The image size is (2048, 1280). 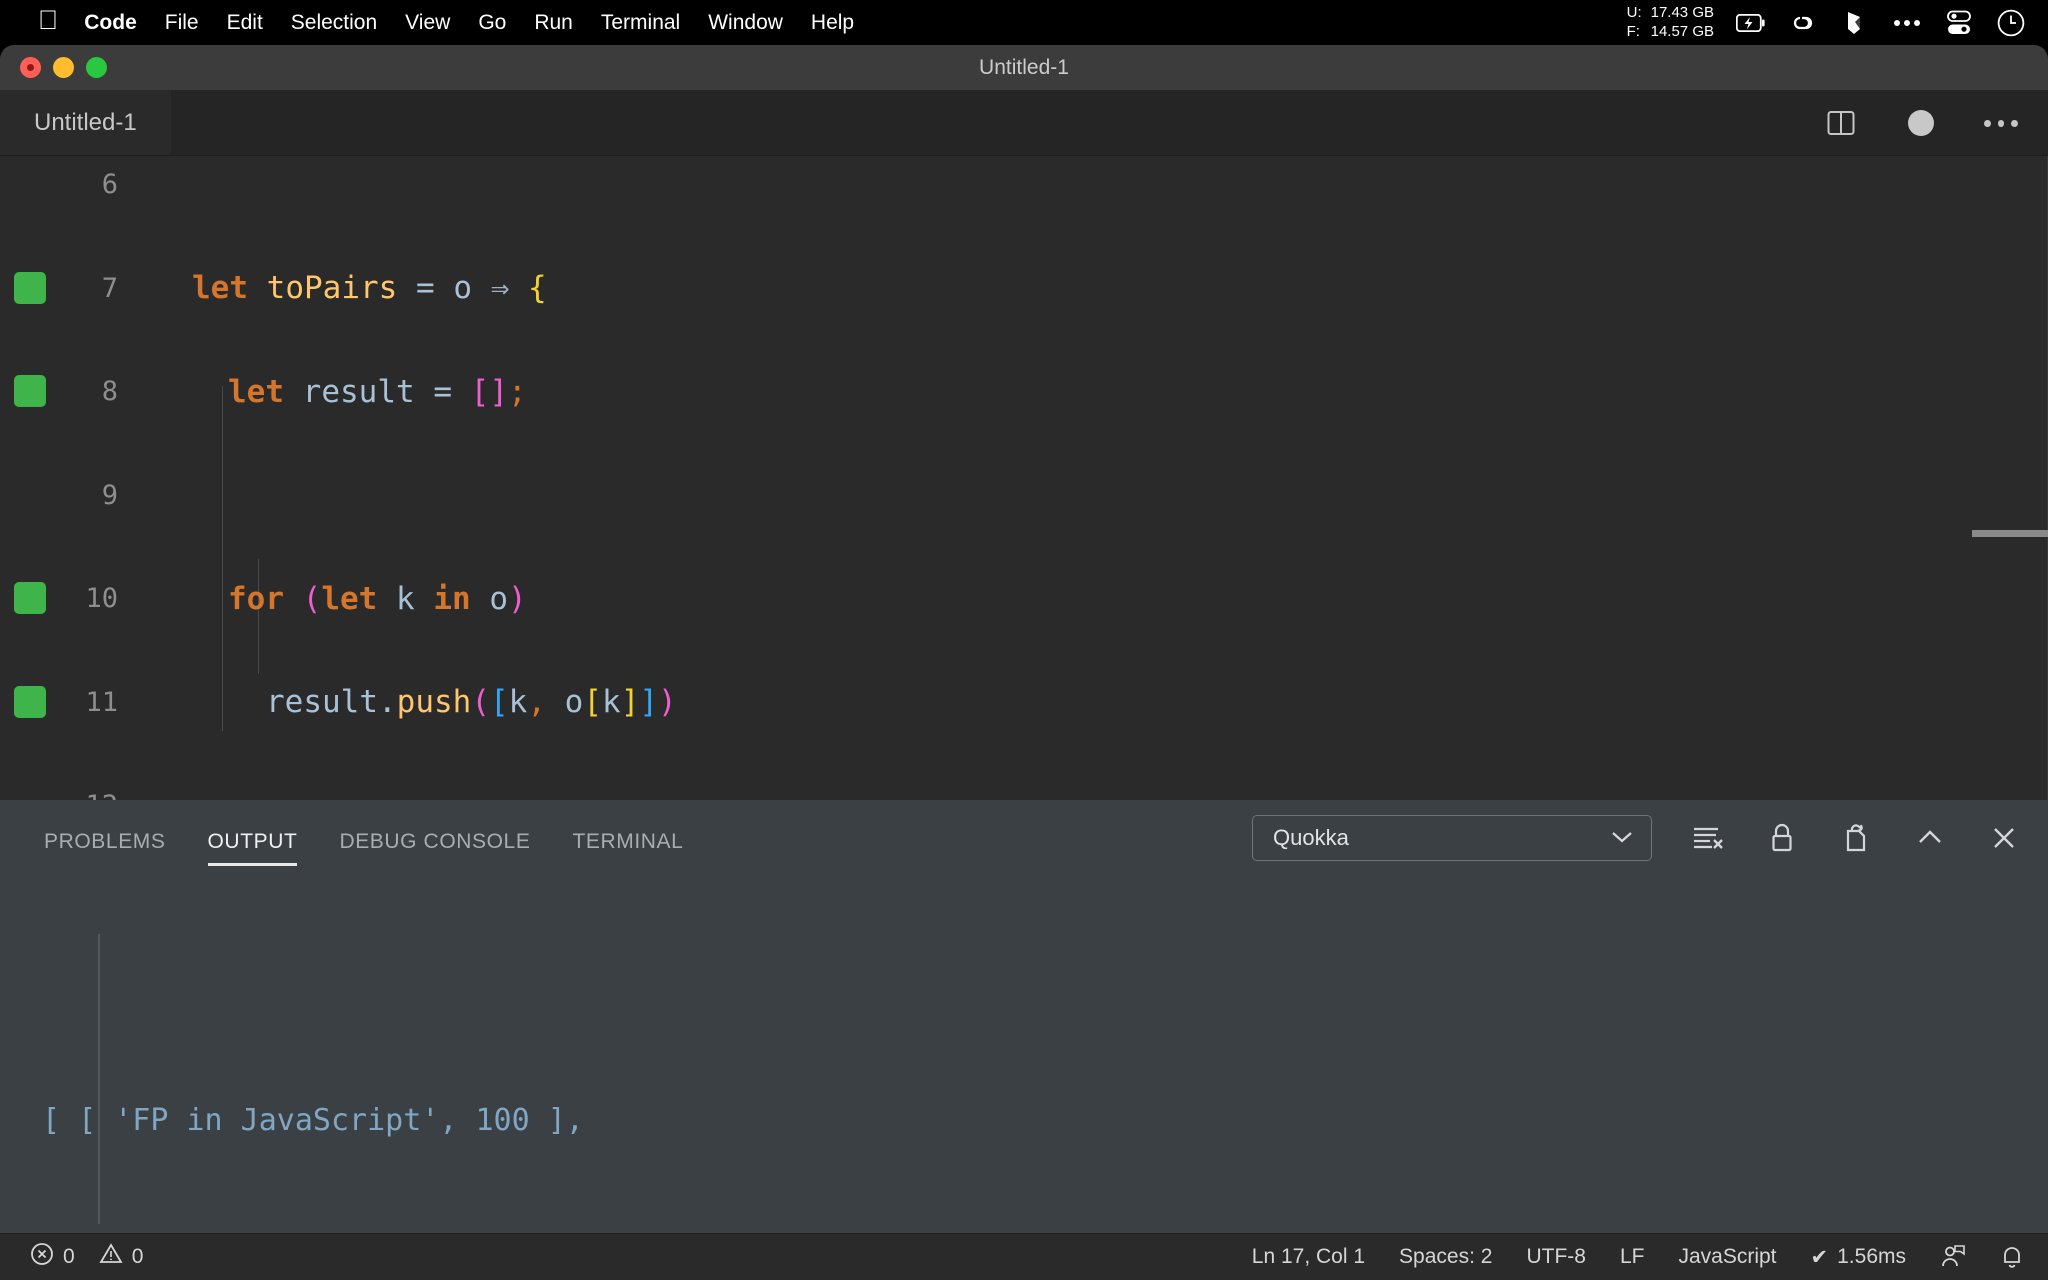 I want to click on code-text: let result = [];, so click(x=377, y=391).